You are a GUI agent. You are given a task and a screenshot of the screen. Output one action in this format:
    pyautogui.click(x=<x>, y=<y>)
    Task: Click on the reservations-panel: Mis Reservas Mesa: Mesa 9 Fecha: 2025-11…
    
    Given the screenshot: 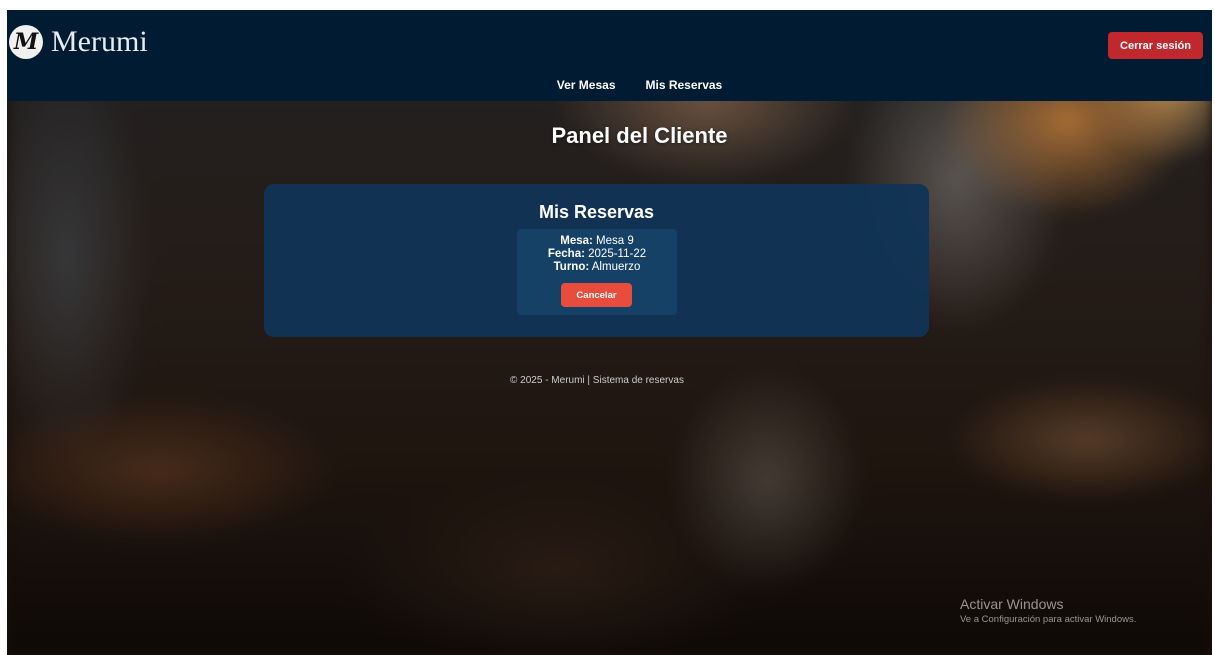 What is the action you would take?
    pyautogui.click(x=596, y=260)
    